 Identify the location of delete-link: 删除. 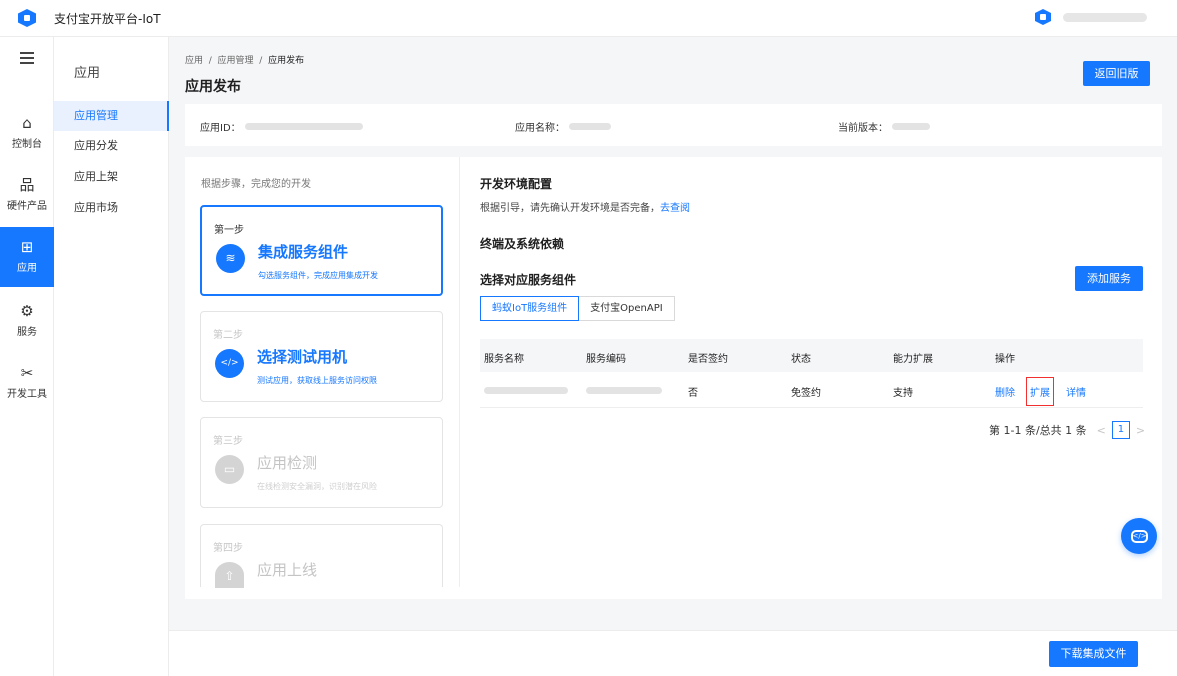
(1005, 391).